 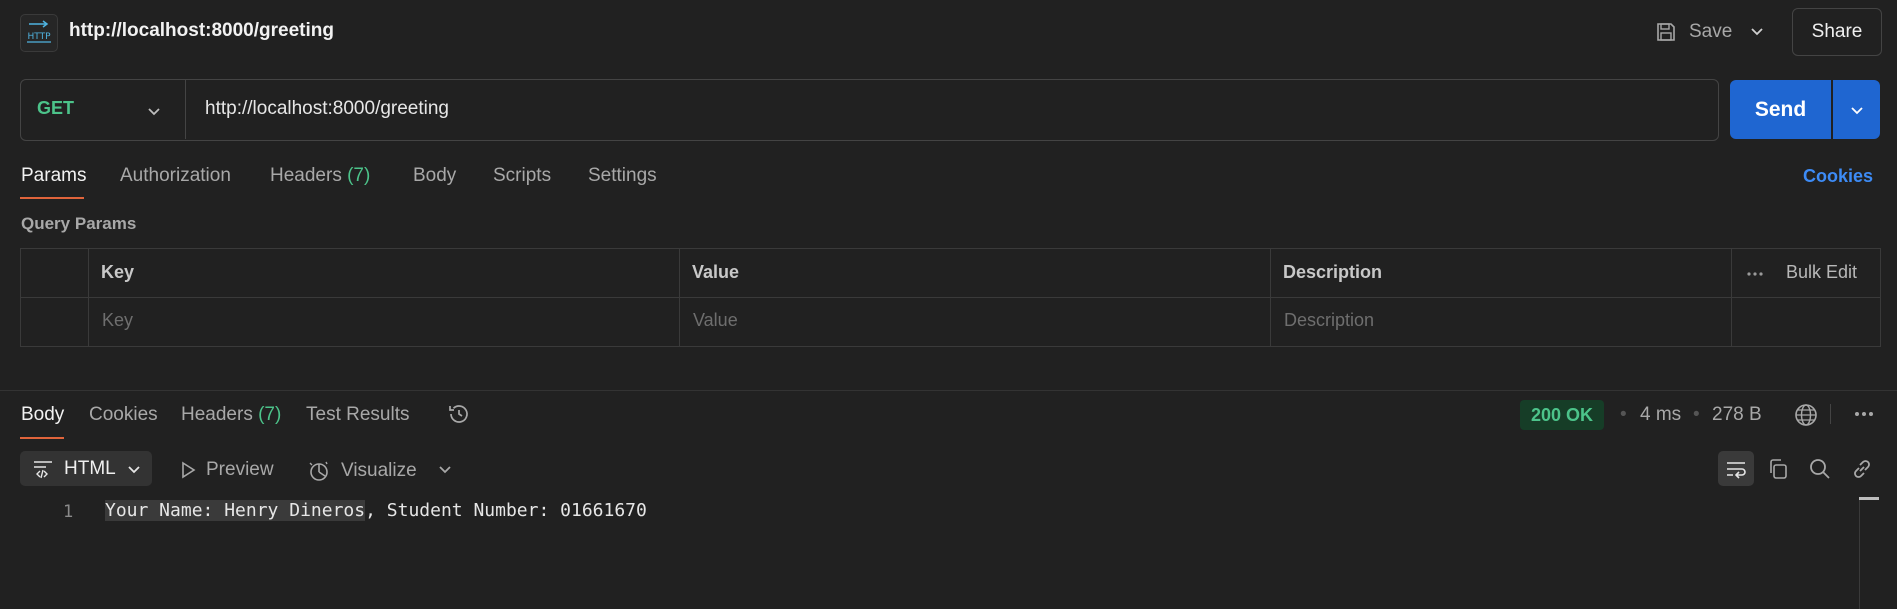 What do you see at coordinates (1329, 320) in the screenshot?
I see `description-input: Description` at bounding box center [1329, 320].